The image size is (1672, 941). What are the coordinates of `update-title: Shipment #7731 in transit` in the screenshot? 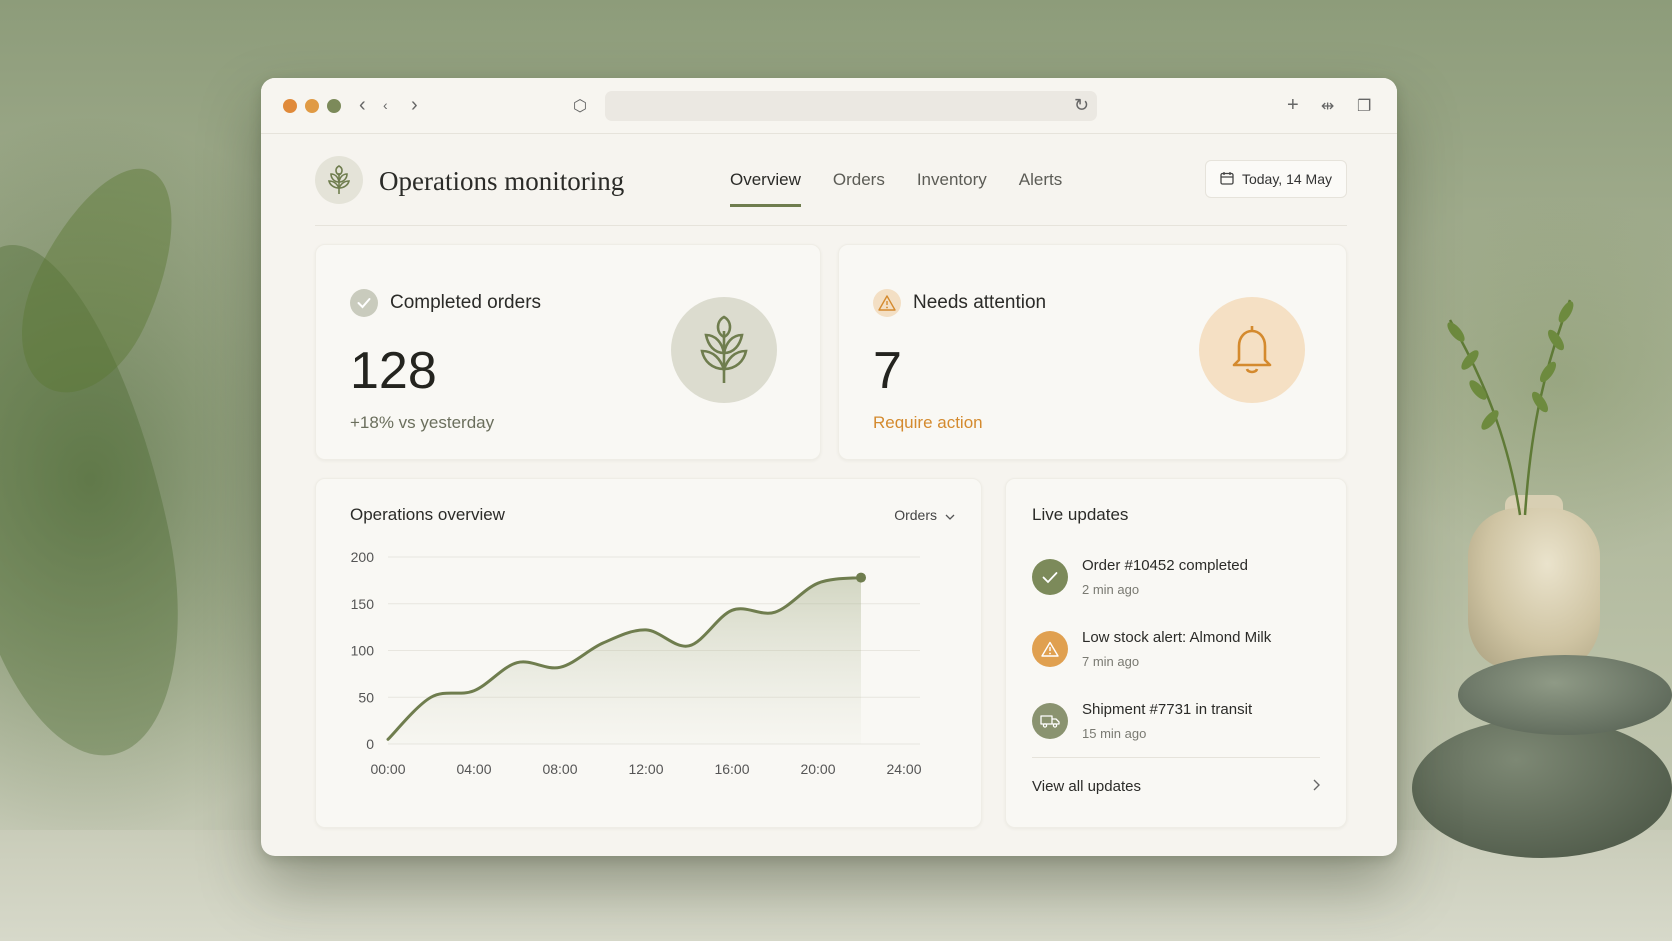 It's located at (1167, 709).